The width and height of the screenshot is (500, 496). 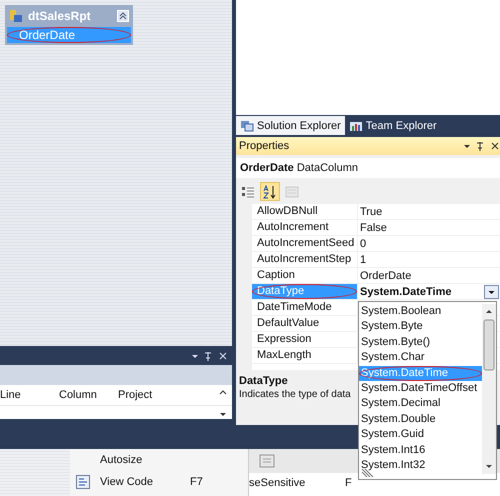 What do you see at coordinates (355, 126) in the screenshot?
I see `team-icon` at bounding box center [355, 126].